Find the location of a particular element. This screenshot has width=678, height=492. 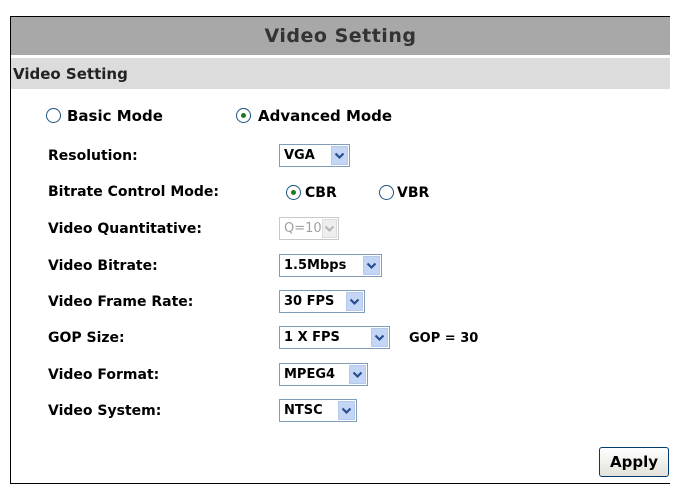

section-title: Video Setting is located at coordinates (340, 73).